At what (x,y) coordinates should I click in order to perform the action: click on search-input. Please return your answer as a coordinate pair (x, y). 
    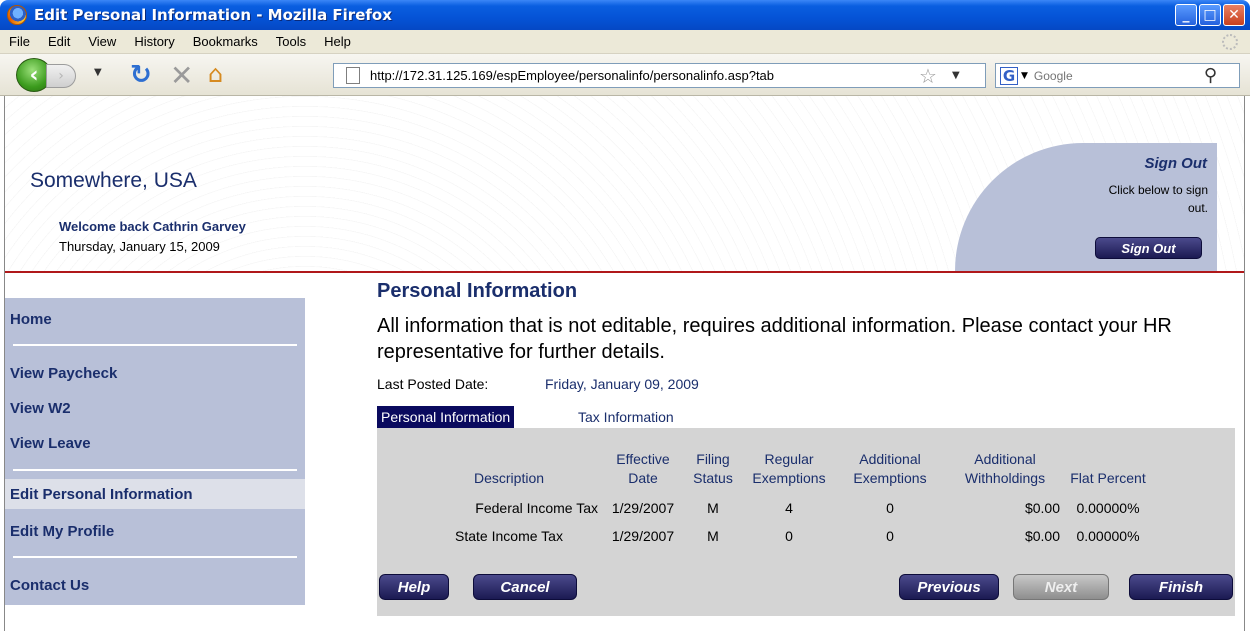
    Looking at the image, I should click on (1118, 75).